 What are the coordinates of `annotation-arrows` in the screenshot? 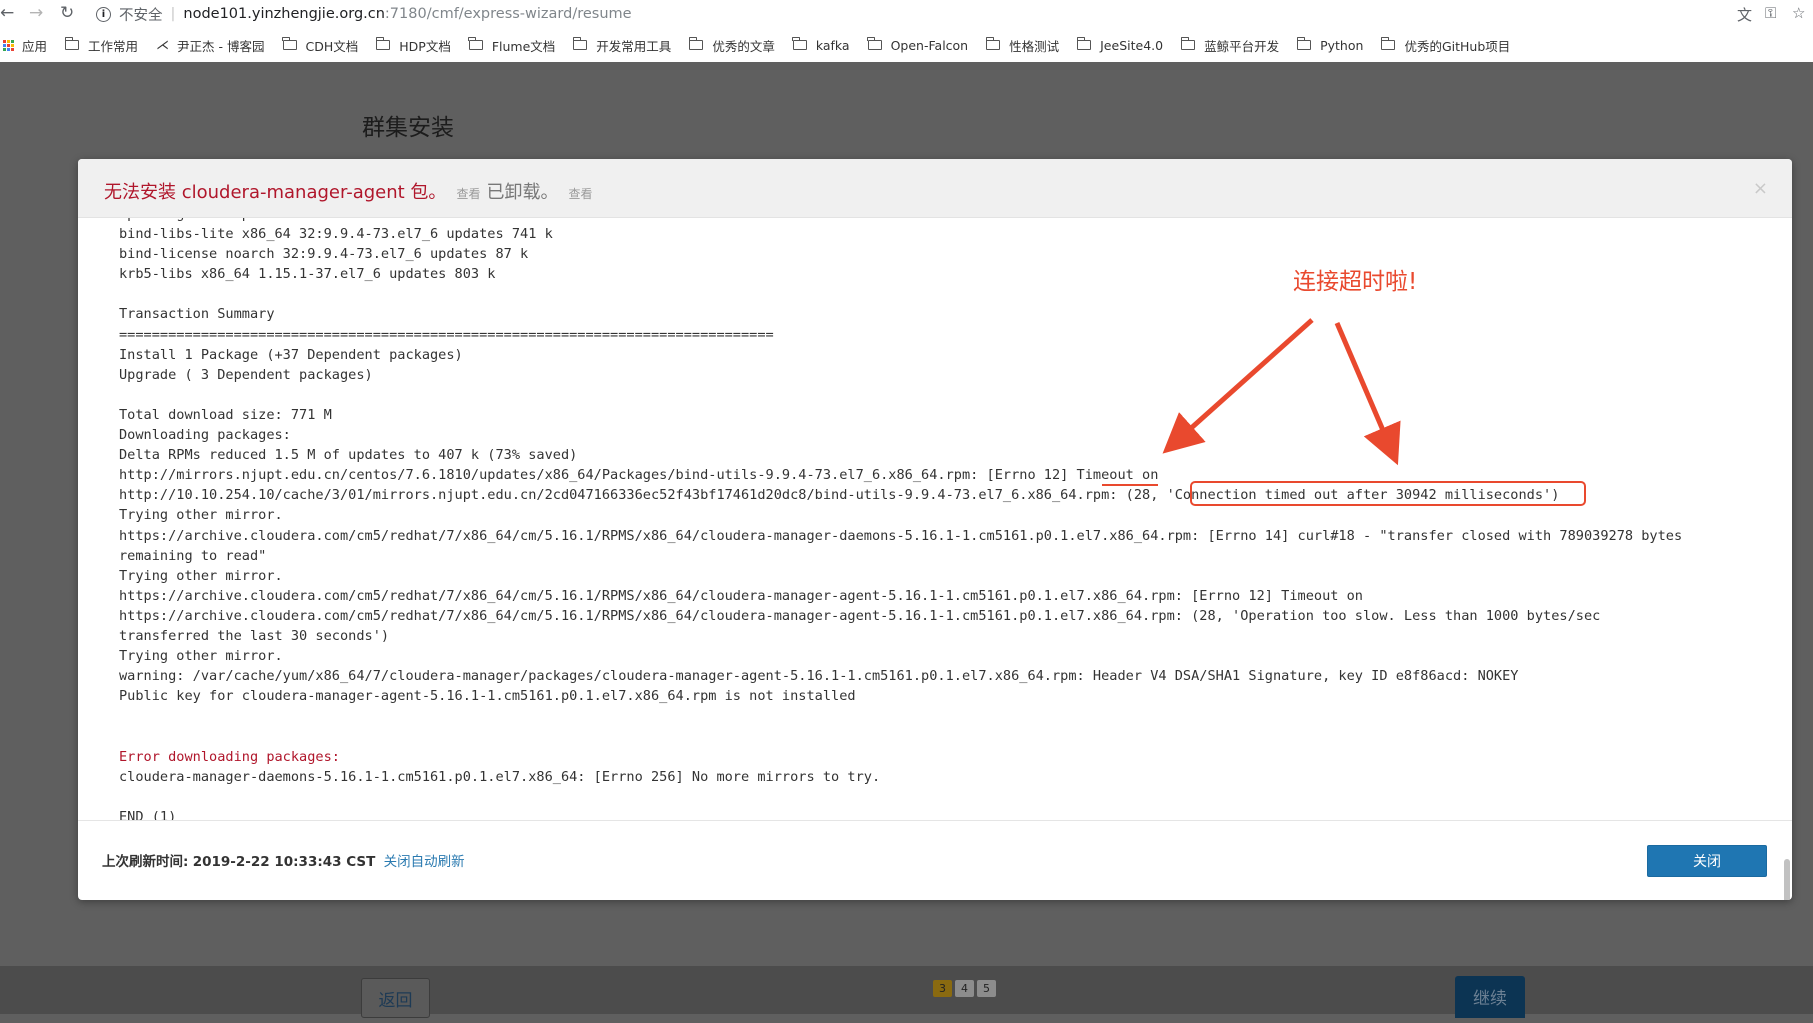 It's located at (1344, 412).